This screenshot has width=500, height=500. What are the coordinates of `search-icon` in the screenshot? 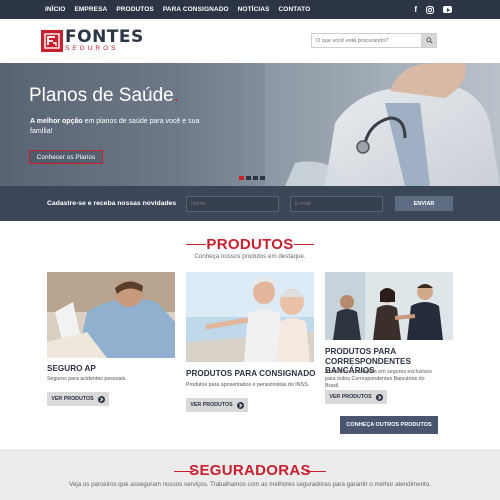 It's located at (429, 40).